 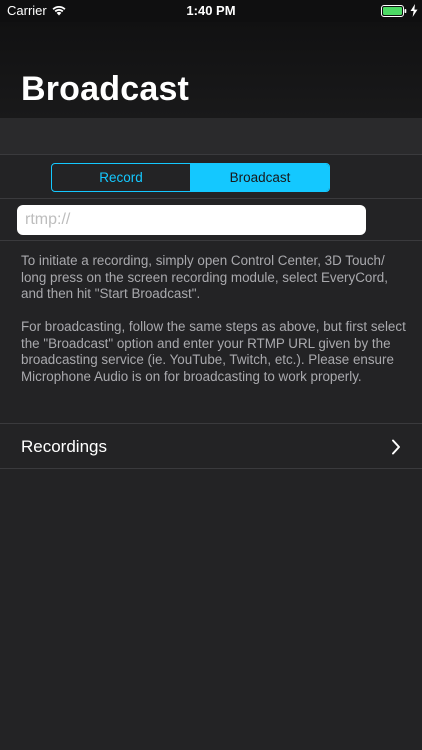 What do you see at coordinates (105, 89) in the screenshot?
I see `page-title: Broadcast` at bounding box center [105, 89].